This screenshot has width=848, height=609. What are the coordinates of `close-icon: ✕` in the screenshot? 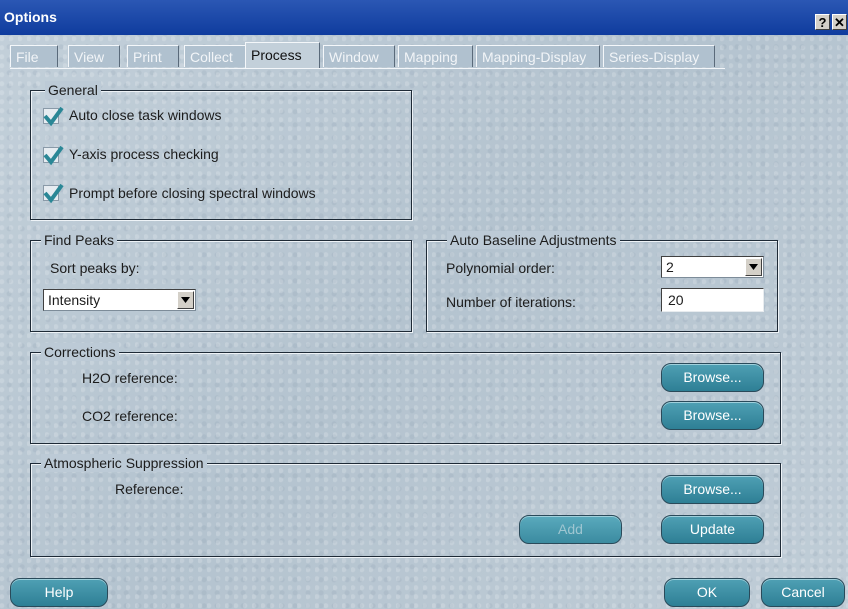 It's located at (839, 22).